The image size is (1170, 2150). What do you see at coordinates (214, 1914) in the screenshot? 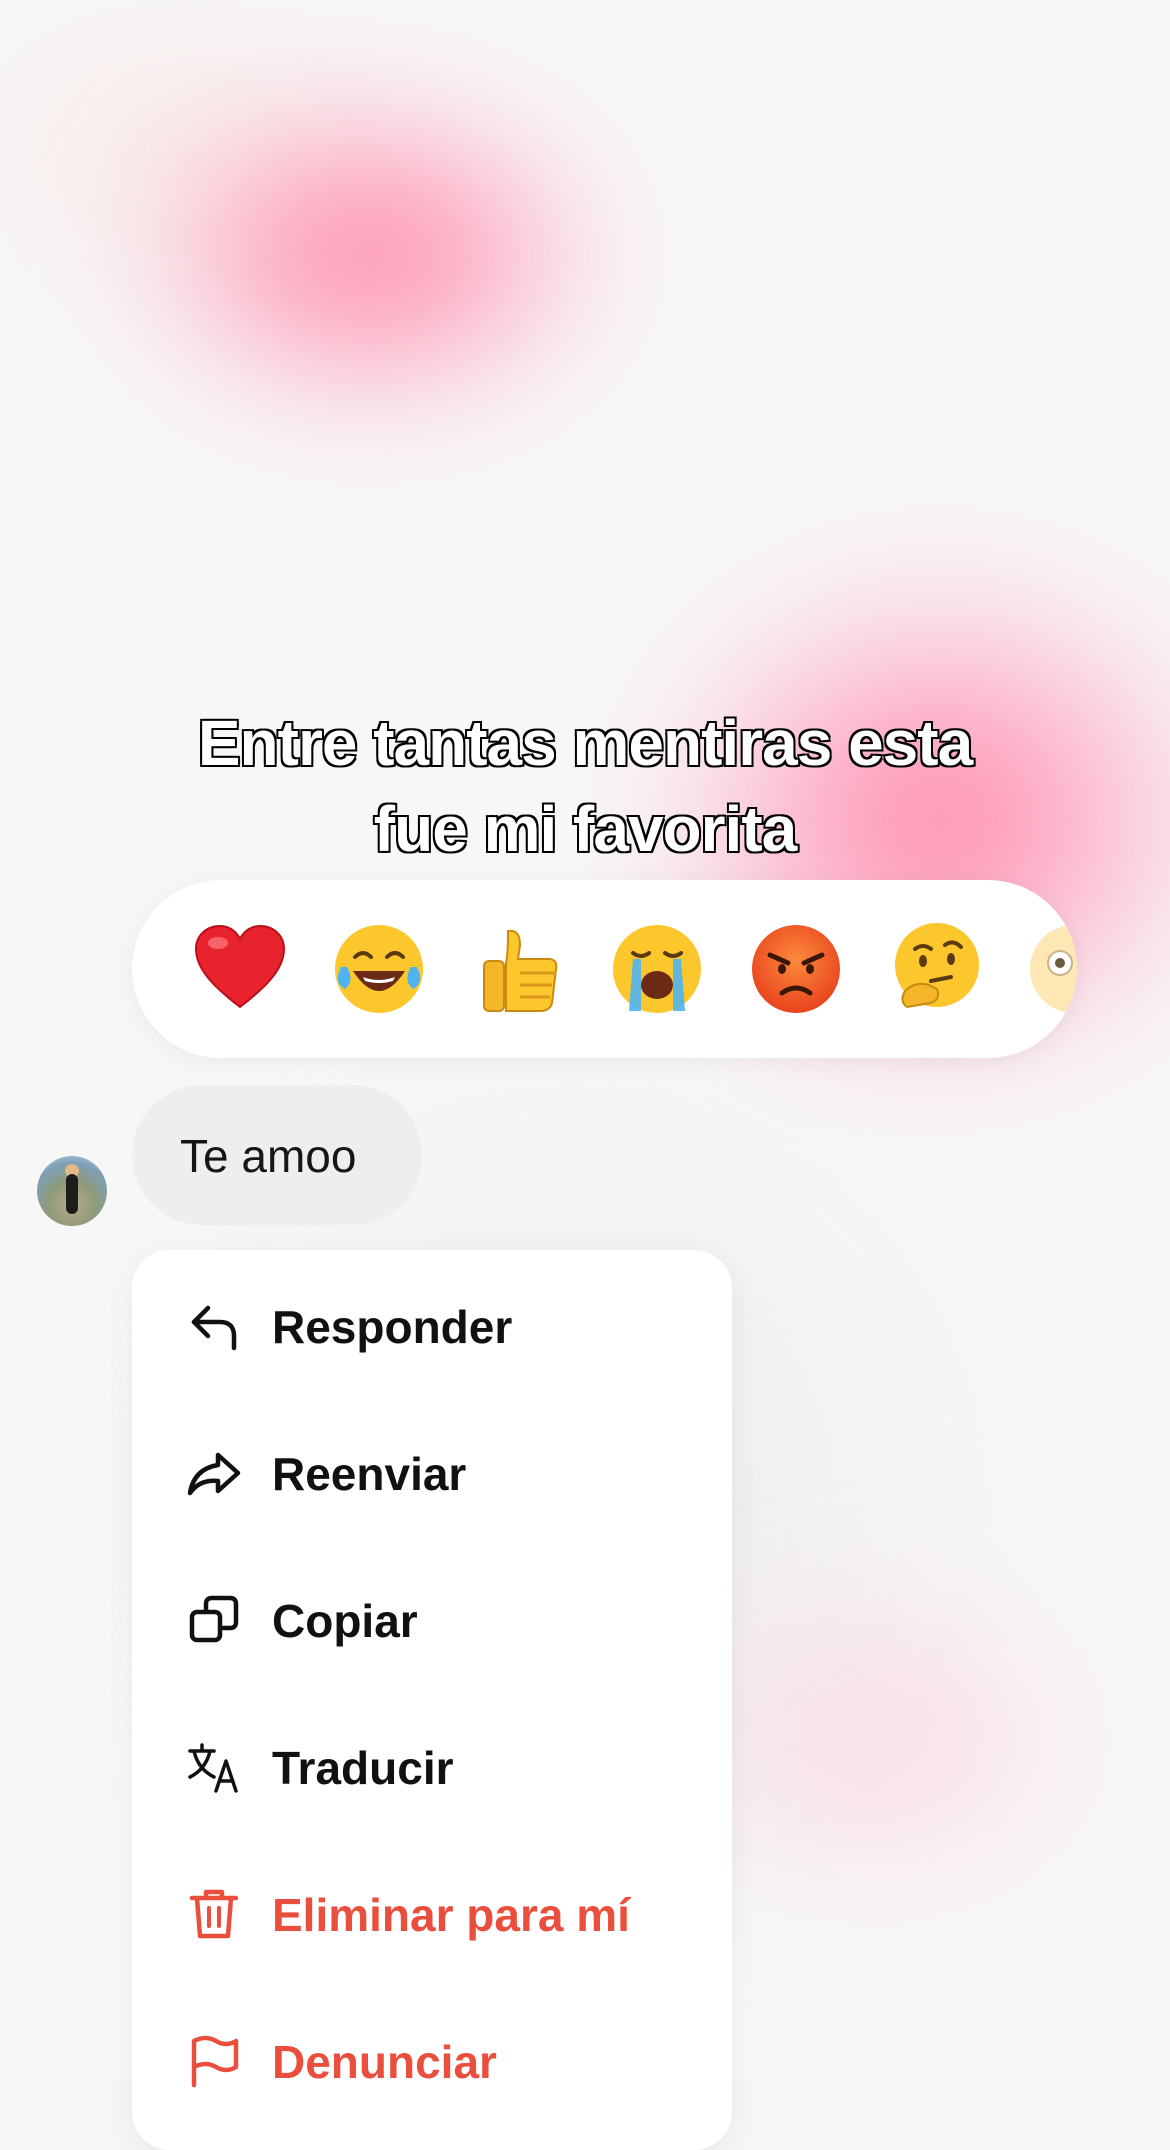
I see `trash-icon` at bounding box center [214, 1914].